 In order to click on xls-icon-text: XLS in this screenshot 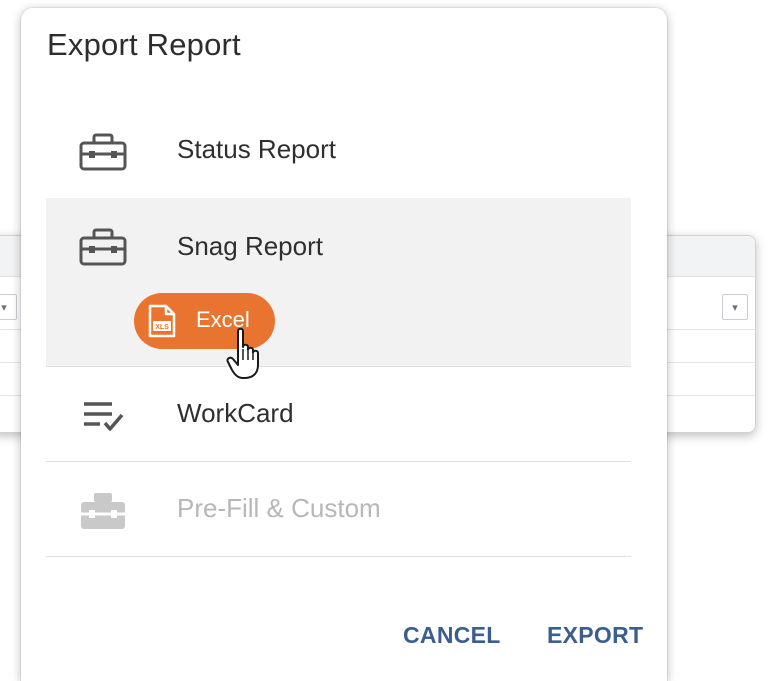, I will do `click(162, 327)`.